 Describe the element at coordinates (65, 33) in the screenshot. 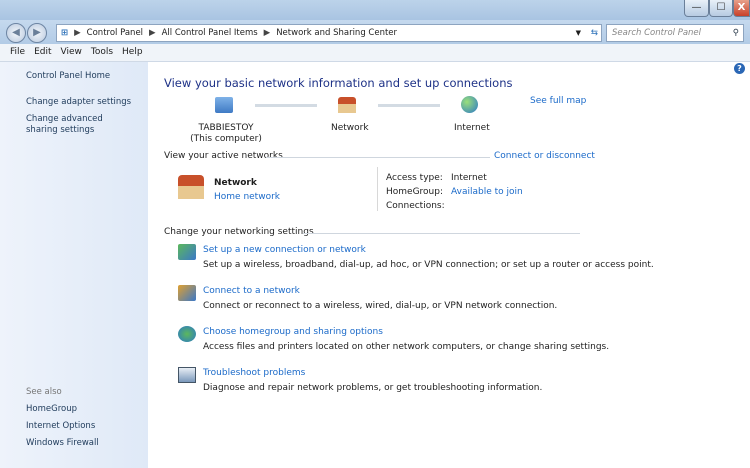

I see `control-panel-icon: ⊞` at that location.